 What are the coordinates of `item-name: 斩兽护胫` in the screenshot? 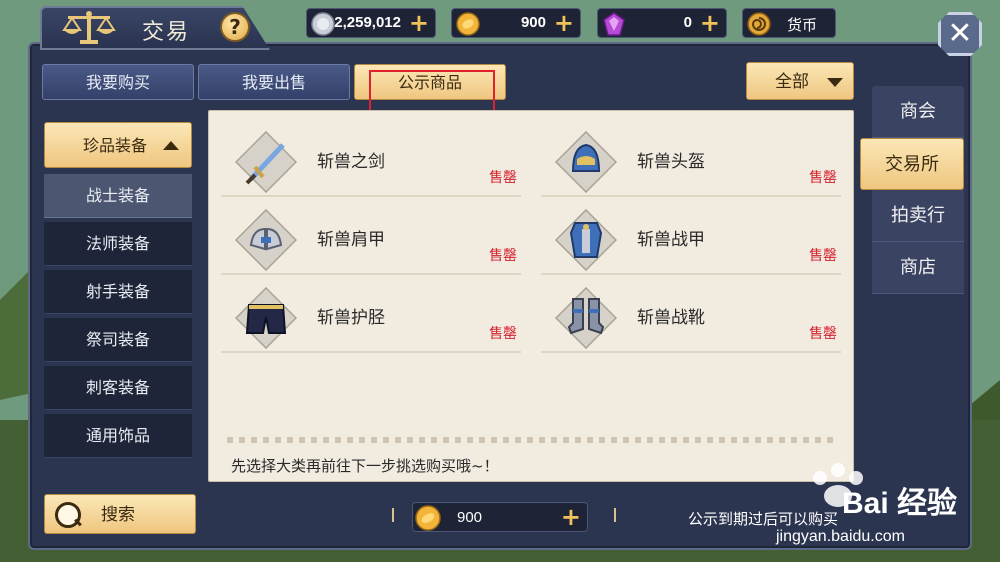 It's located at (351, 318).